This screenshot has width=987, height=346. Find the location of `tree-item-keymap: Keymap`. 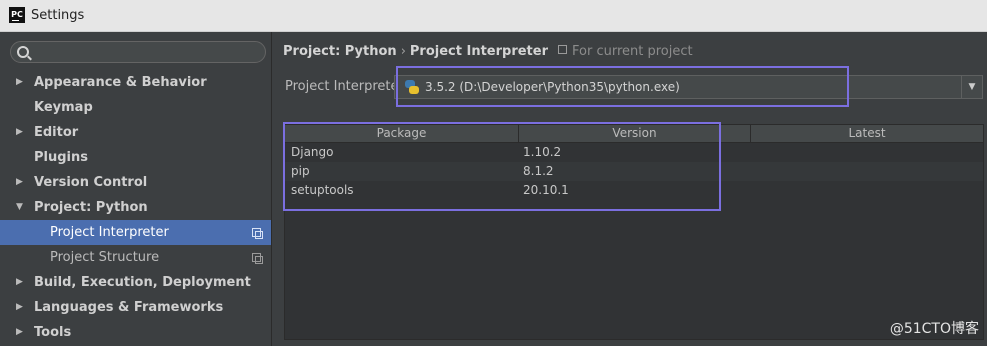

tree-item-keymap: Keymap is located at coordinates (135, 107).